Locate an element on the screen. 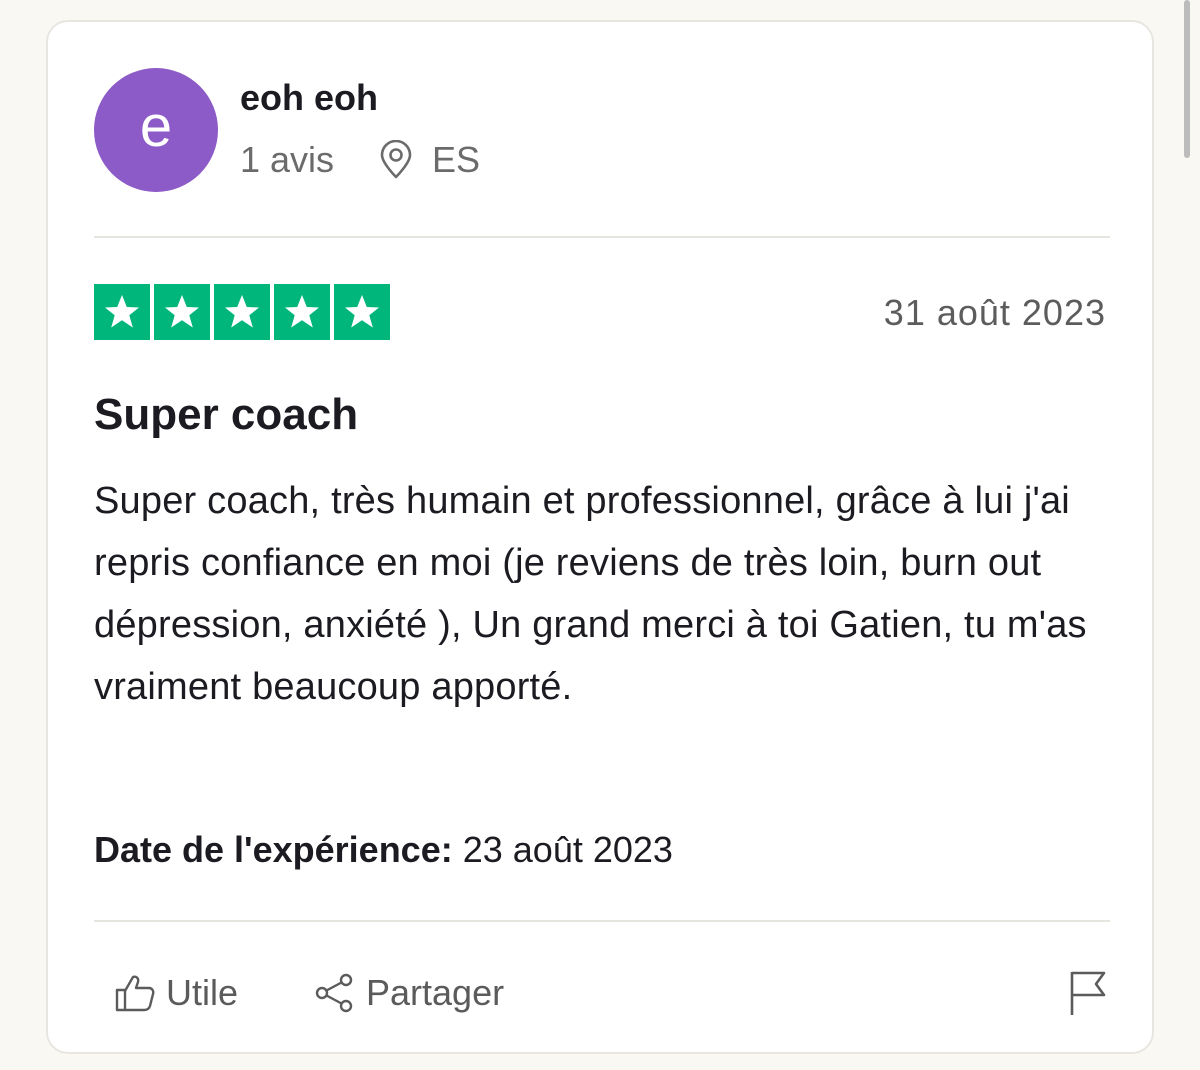 The image size is (1200, 1070). useful-button: Utile is located at coordinates (176, 993).